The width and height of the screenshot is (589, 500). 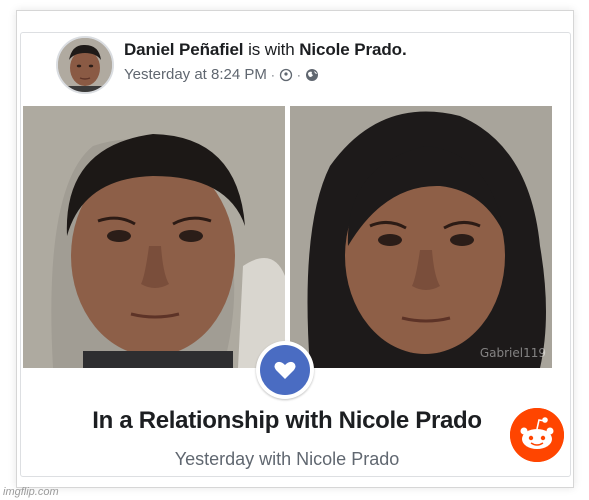 What do you see at coordinates (512, 353) in the screenshot?
I see `photo-watermark: Gabriel119` at bounding box center [512, 353].